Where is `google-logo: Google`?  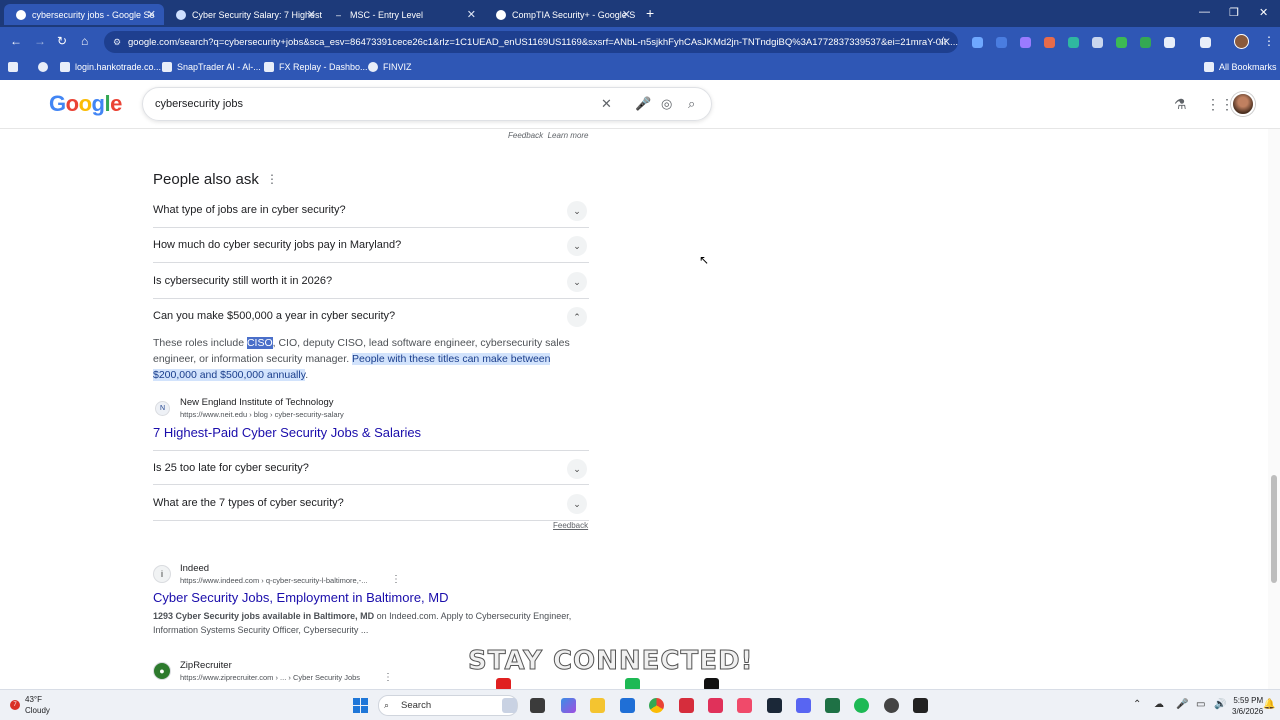
google-logo: Google is located at coordinates (85, 104).